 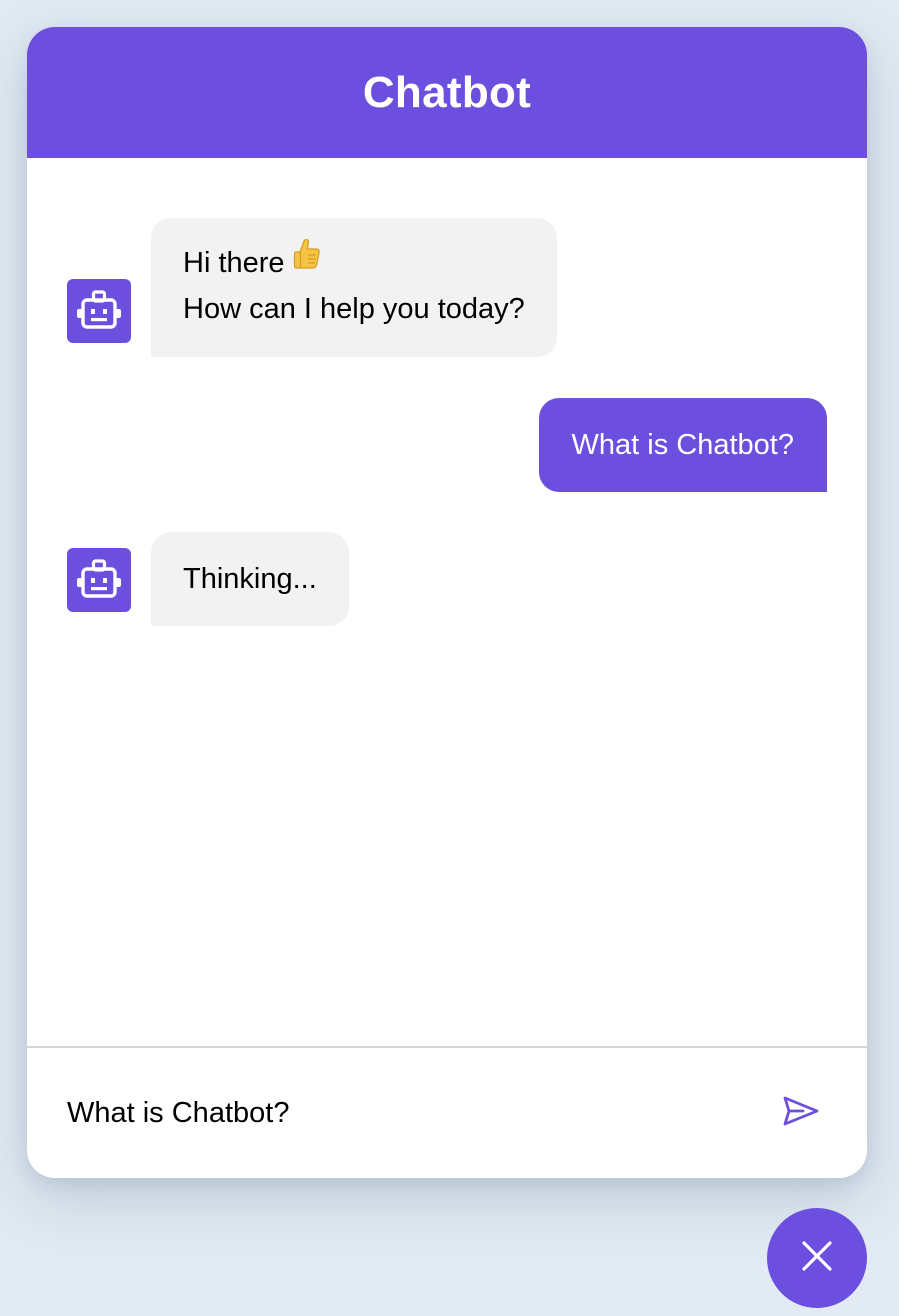 What do you see at coordinates (307, 261) in the screenshot?
I see `thumbs-up-icon` at bounding box center [307, 261].